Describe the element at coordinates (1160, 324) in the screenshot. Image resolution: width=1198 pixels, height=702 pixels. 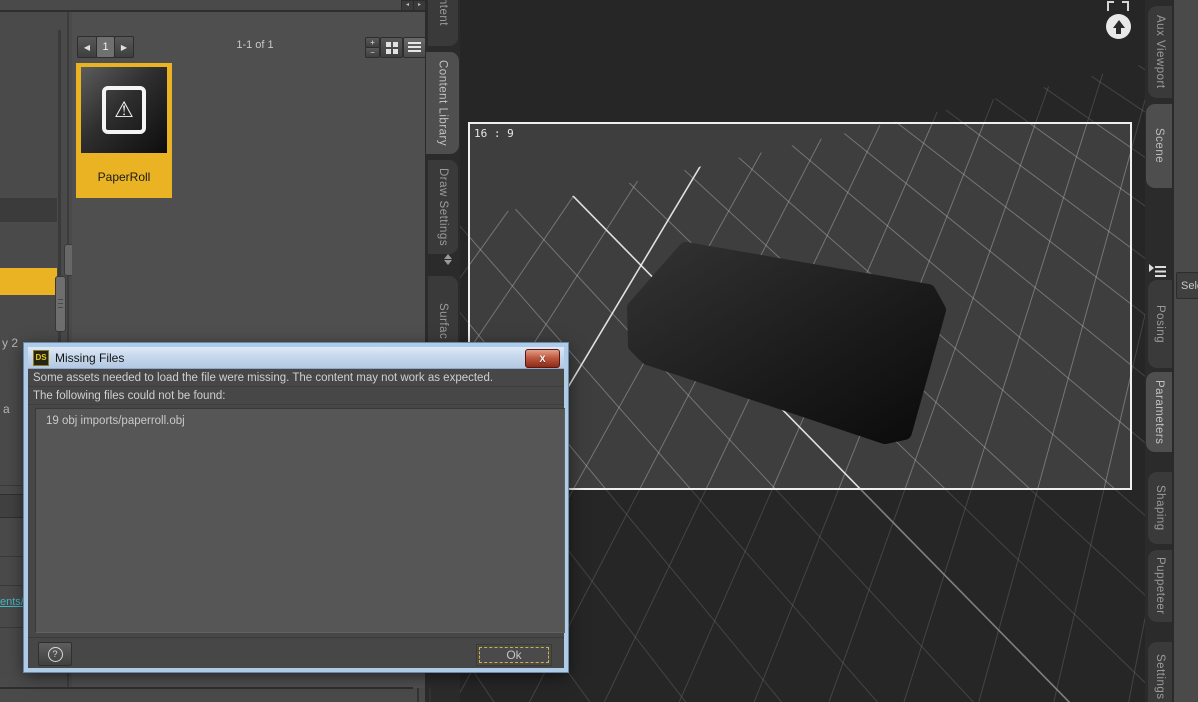
I see `tab-posing: Posing` at that location.